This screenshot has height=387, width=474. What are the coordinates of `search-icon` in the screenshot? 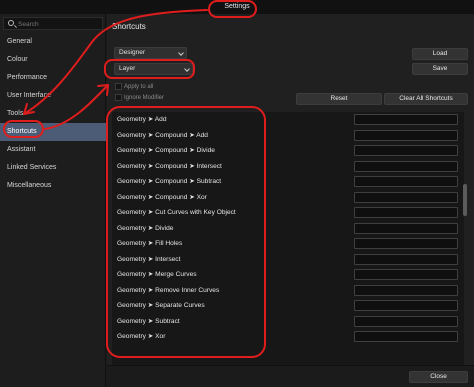 It's located at (11, 23).